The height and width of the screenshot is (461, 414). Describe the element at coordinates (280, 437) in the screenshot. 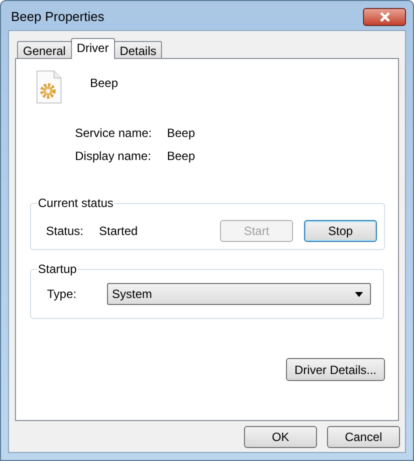

I see `button: OK` at that location.